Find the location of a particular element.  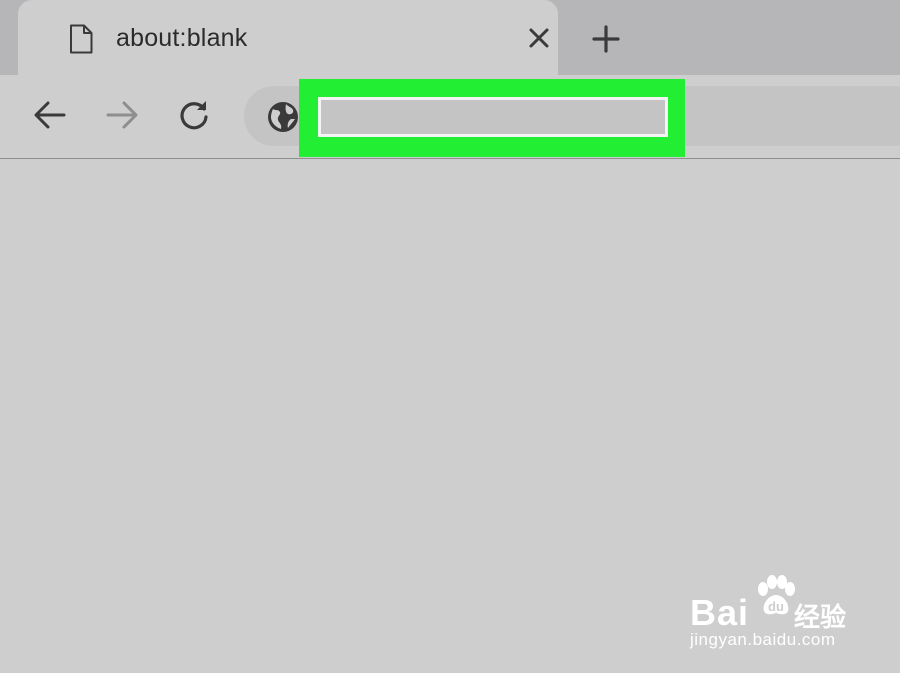

watermark-brand-suffix: 经验 is located at coordinates (820, 617).